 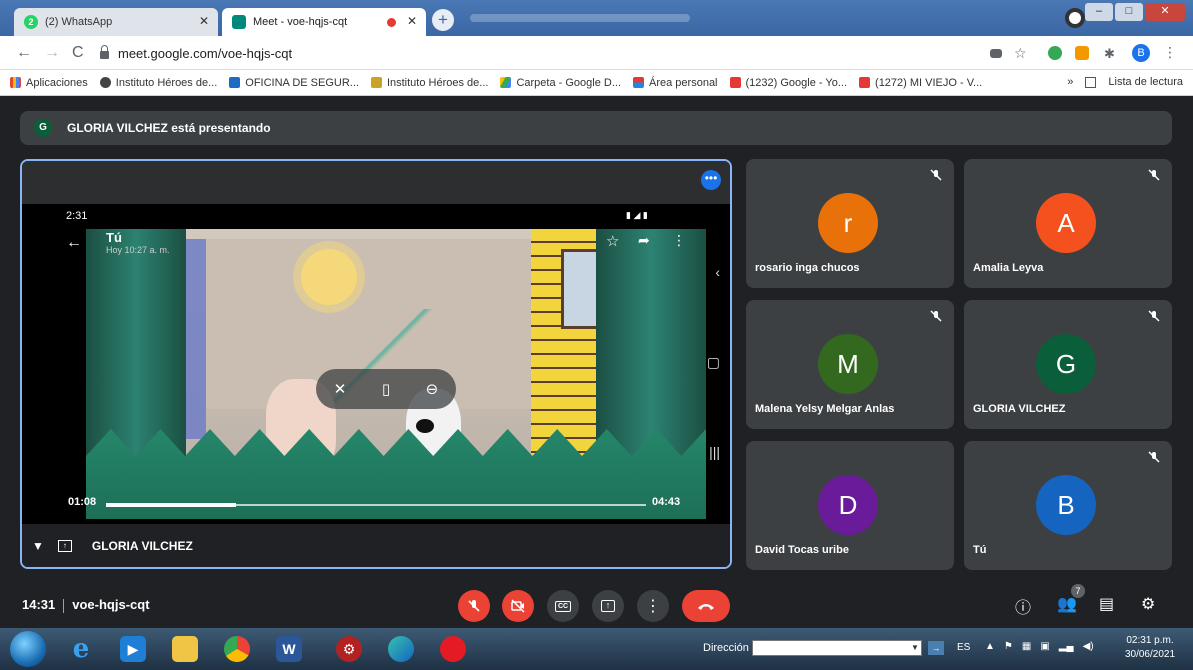 What do you see at coordinates (376, 182) in the screenshot?
I see `presentation-top-bar: •••` at bounding box center [376, 182].